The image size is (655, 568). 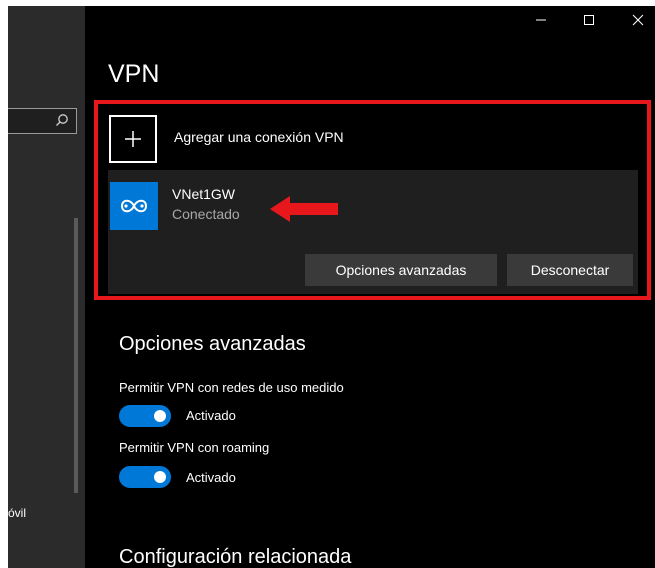 I want to click on close-button, so click(x=637, y=20).